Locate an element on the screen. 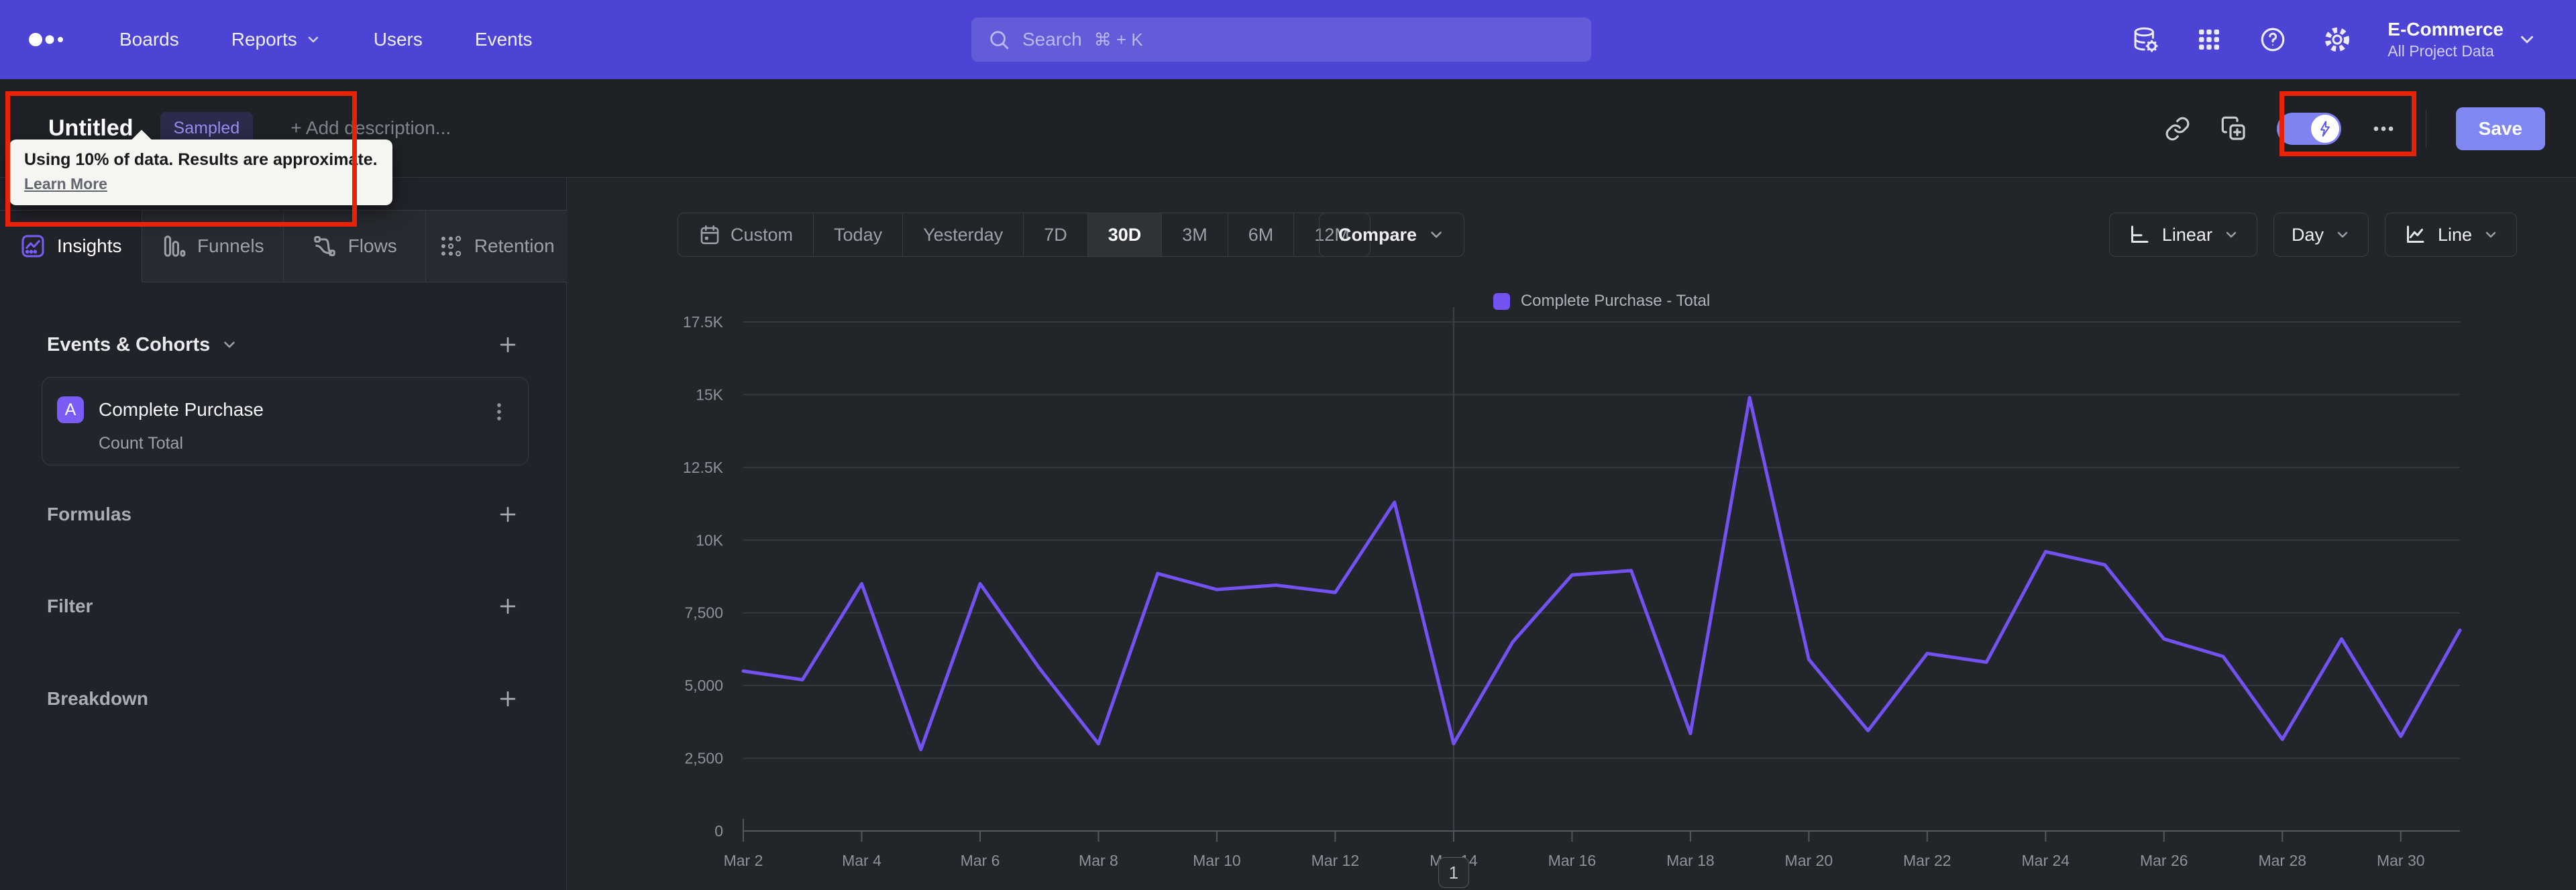 This screenshot has height=890, width=2576. report-type-tabs: Insights Funnels Flows Retention is located at coordinates (283, 246).